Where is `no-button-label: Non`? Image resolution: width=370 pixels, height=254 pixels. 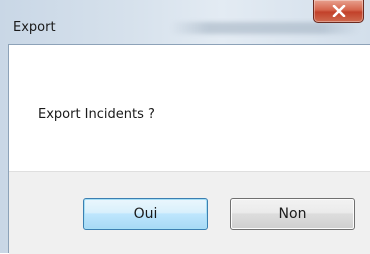
no-button-label: Non is located at coordinates (292, 214).